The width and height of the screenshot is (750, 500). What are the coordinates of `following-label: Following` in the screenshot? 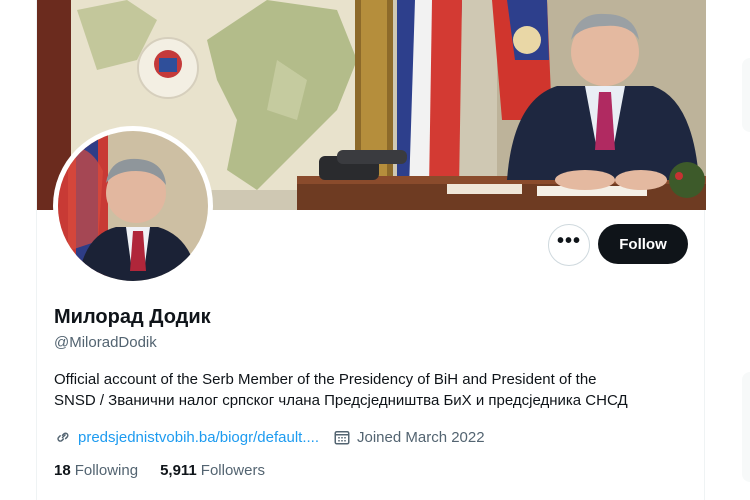 It's located at (106, 470).